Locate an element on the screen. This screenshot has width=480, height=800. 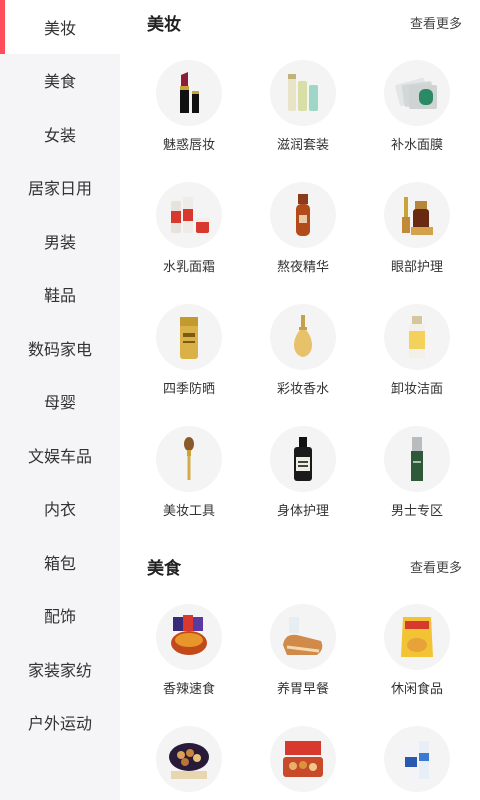
sidebar-item-label: 鞋品 is located at coordinates (59, 296).